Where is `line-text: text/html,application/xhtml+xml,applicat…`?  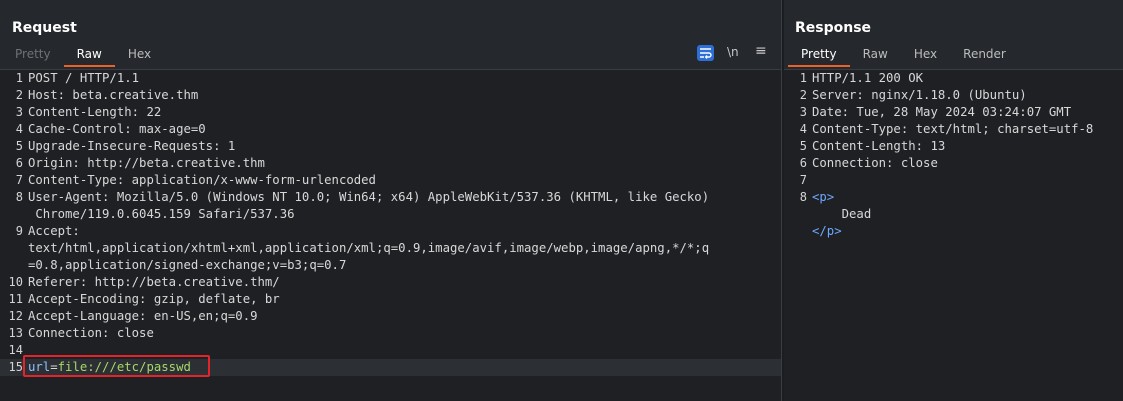
line-text: text/html,application/xhtml+xml,applicat… is located at coordinates (369, 248).